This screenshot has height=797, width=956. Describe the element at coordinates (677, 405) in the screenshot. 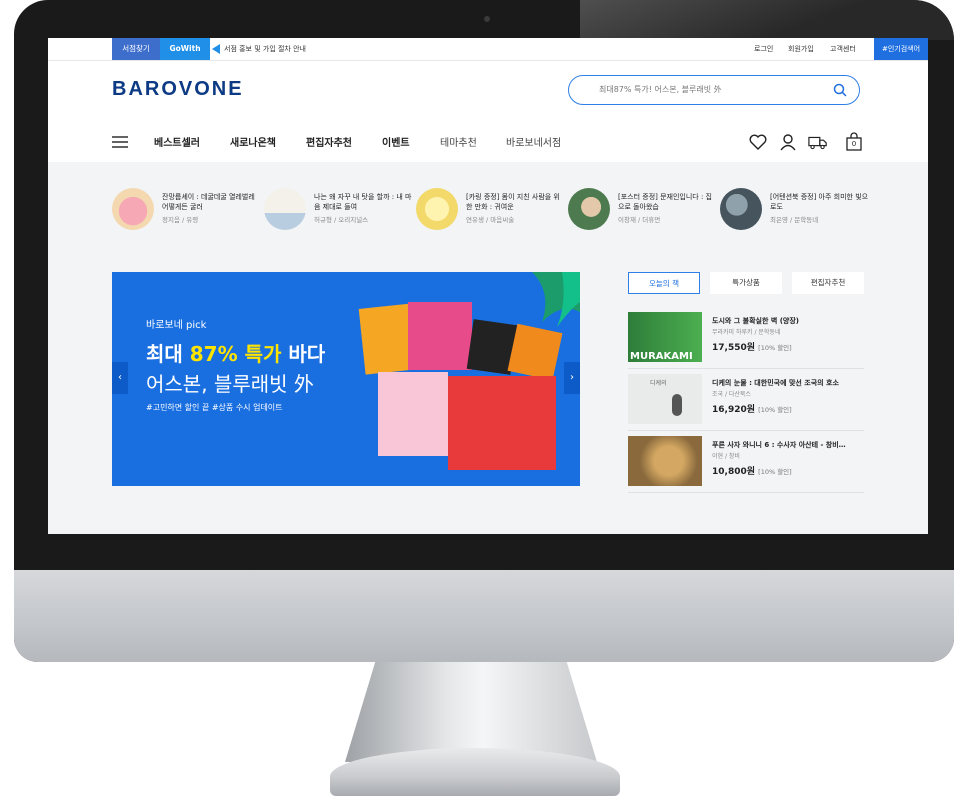

I see `book-cover-figure` at that location.